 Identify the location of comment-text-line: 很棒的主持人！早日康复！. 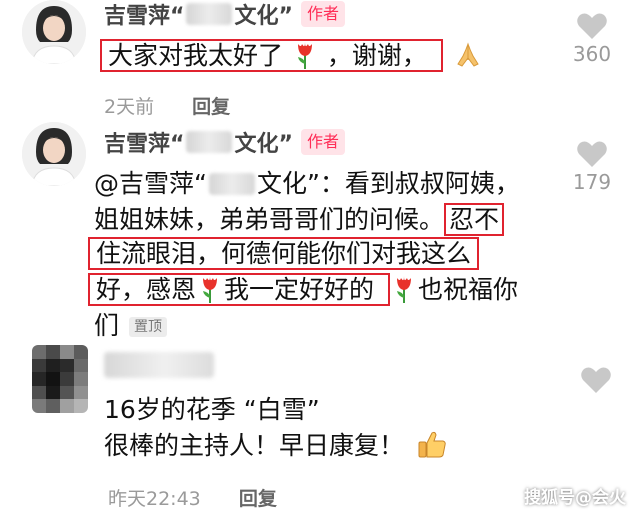
(276, 446).